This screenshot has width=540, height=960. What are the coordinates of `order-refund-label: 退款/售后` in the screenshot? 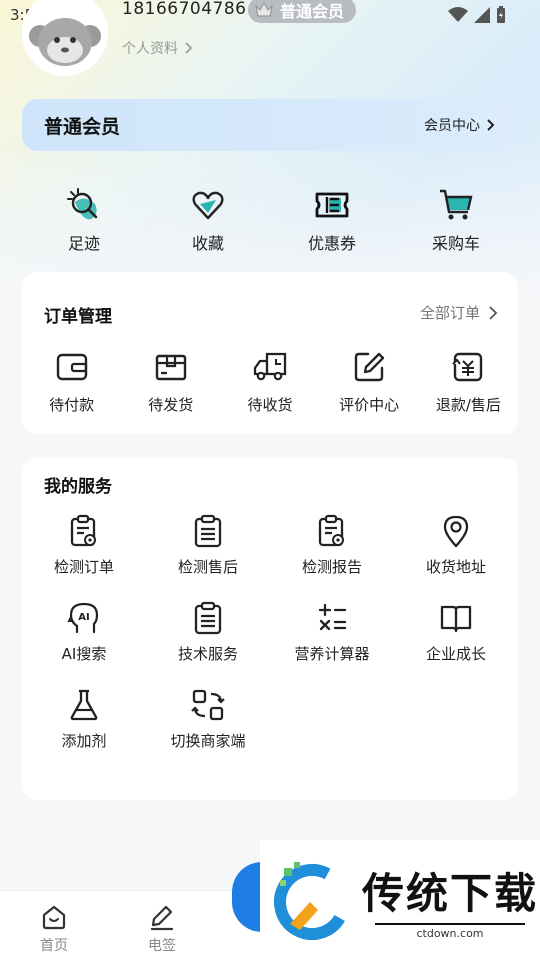 It's located at (468, 405).